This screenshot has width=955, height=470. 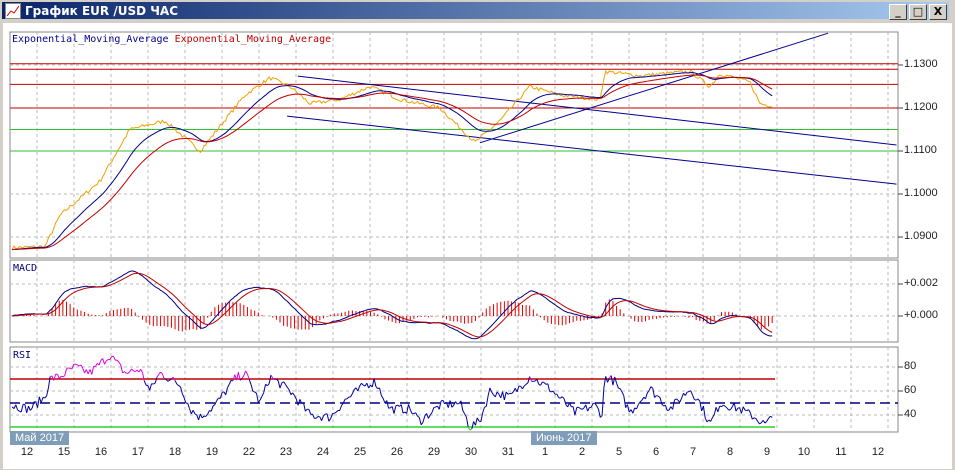 What do you see at coordinates (22, 355) in the screenshot?
I see `rsi-label: RSI` at bounding box center [22, 355].